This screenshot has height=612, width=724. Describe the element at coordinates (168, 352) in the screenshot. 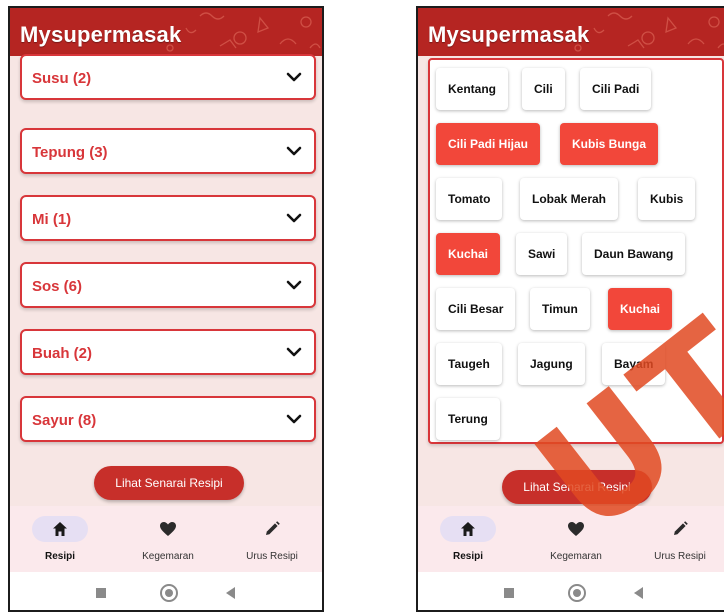

I see `accordion-buah: Buah (2)` at that location.